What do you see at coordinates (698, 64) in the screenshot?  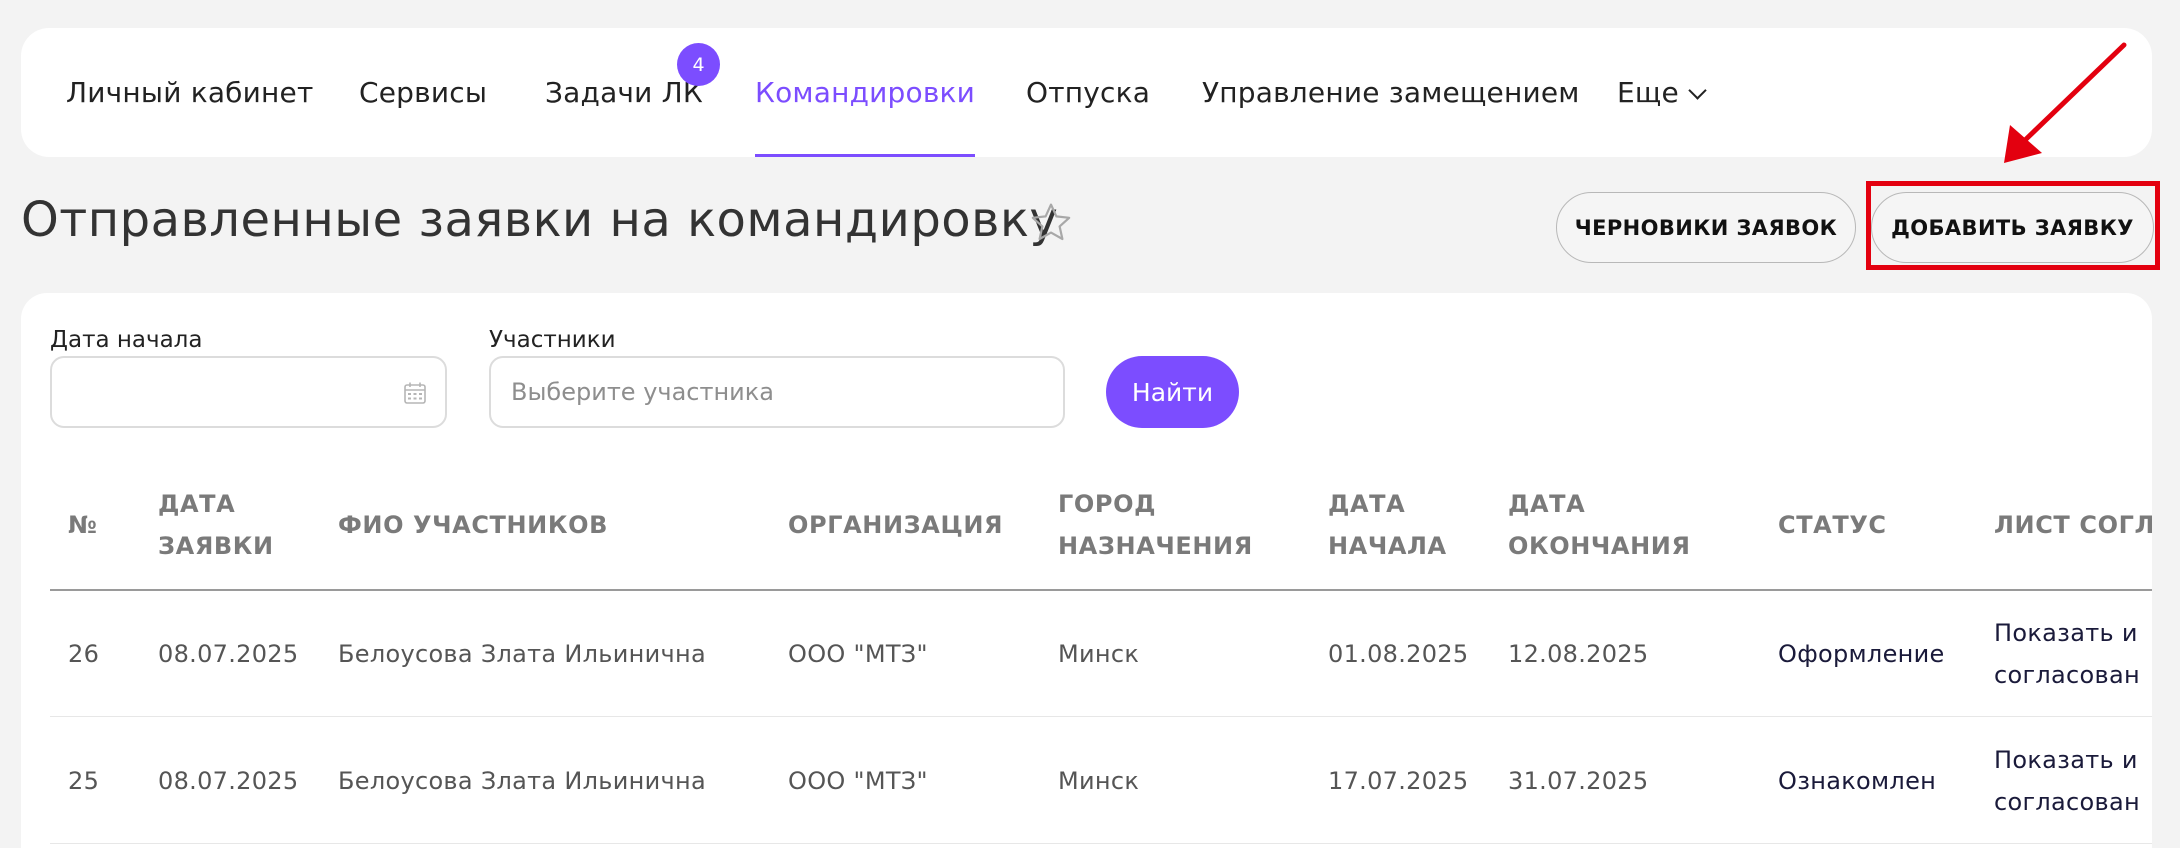 I see `tasks-count-badge: 4` at bounding box center [698, 64].